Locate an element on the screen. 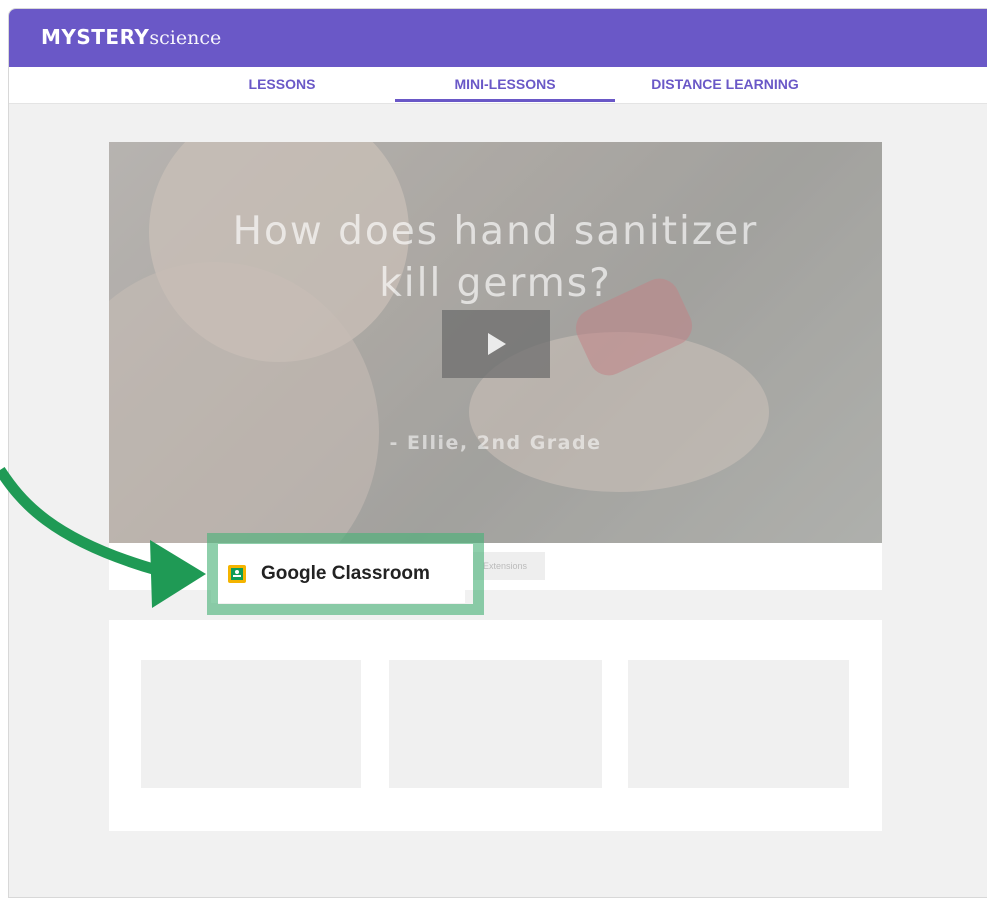 The width and height of the screenshot is (987, 898). extensions-button: Extensions is located at coordinates (509, 566).